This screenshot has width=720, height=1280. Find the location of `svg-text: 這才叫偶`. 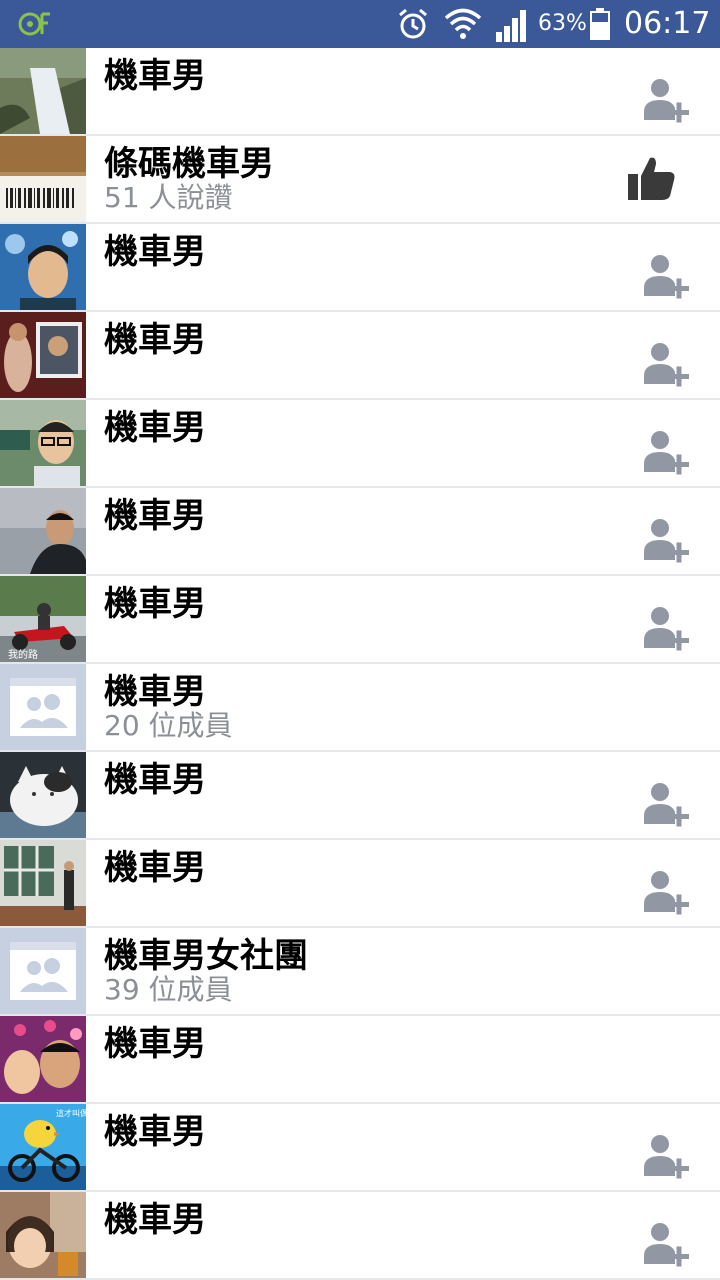

svg-text: 這才叫偶 is located at coordinates (71, 1113).